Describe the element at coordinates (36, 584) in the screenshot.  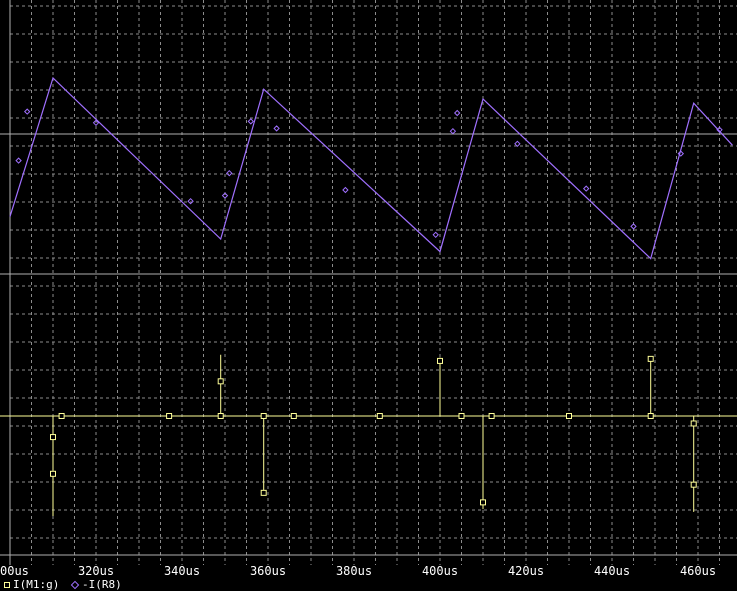
I see `legend-series-1: I(M1:g)` at that location.